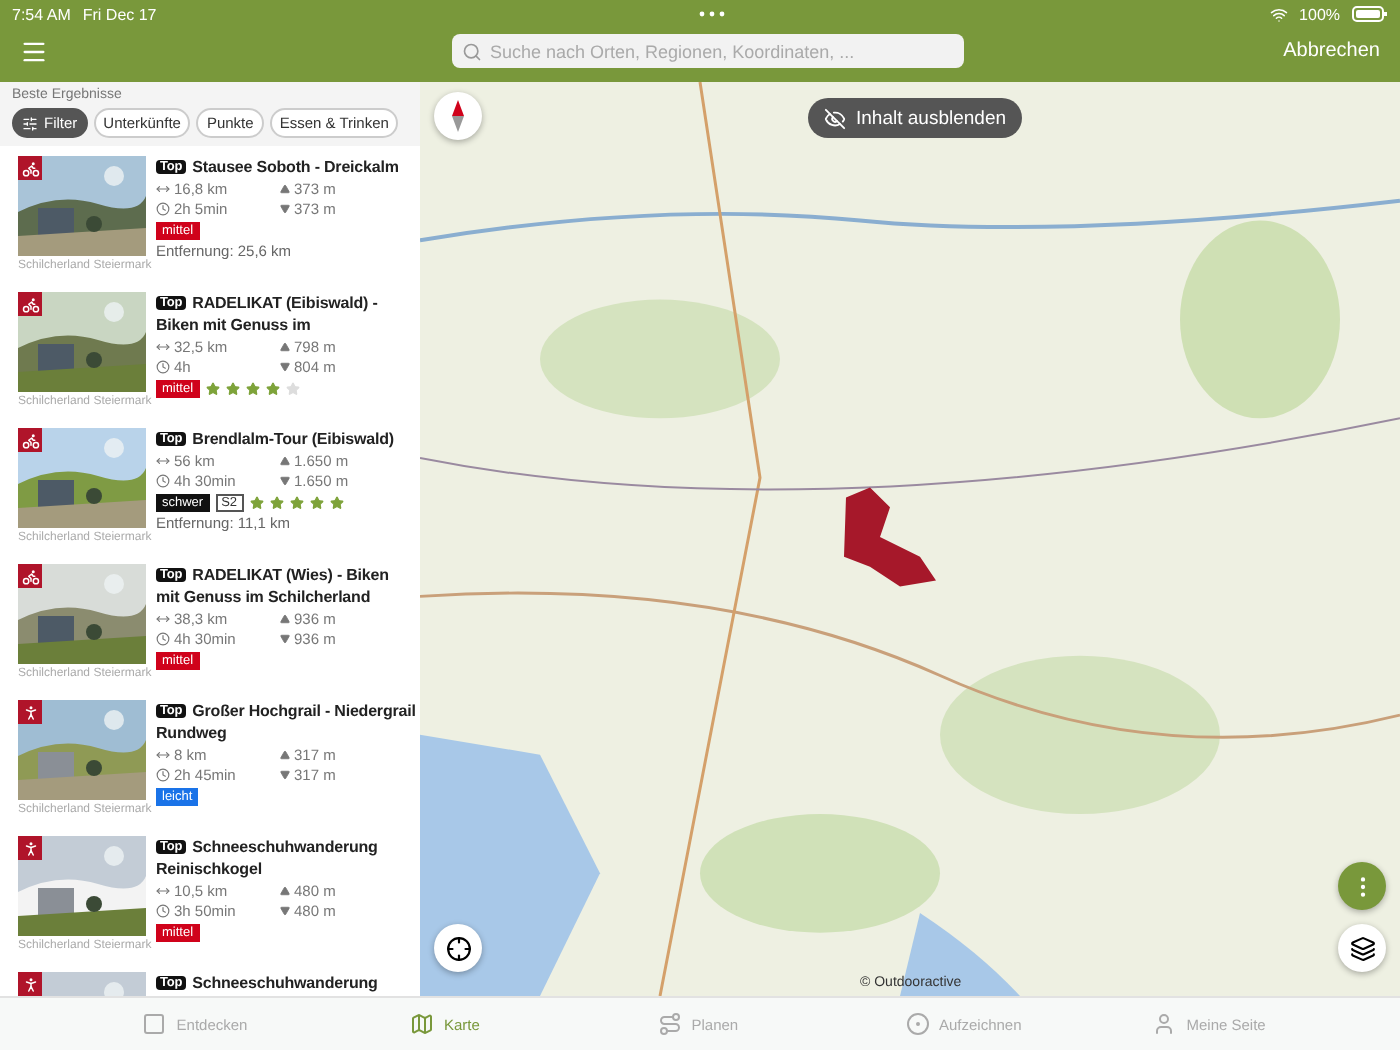  I want to click on hide-content-button: Inhalt ausblenden, so click(915, 118).